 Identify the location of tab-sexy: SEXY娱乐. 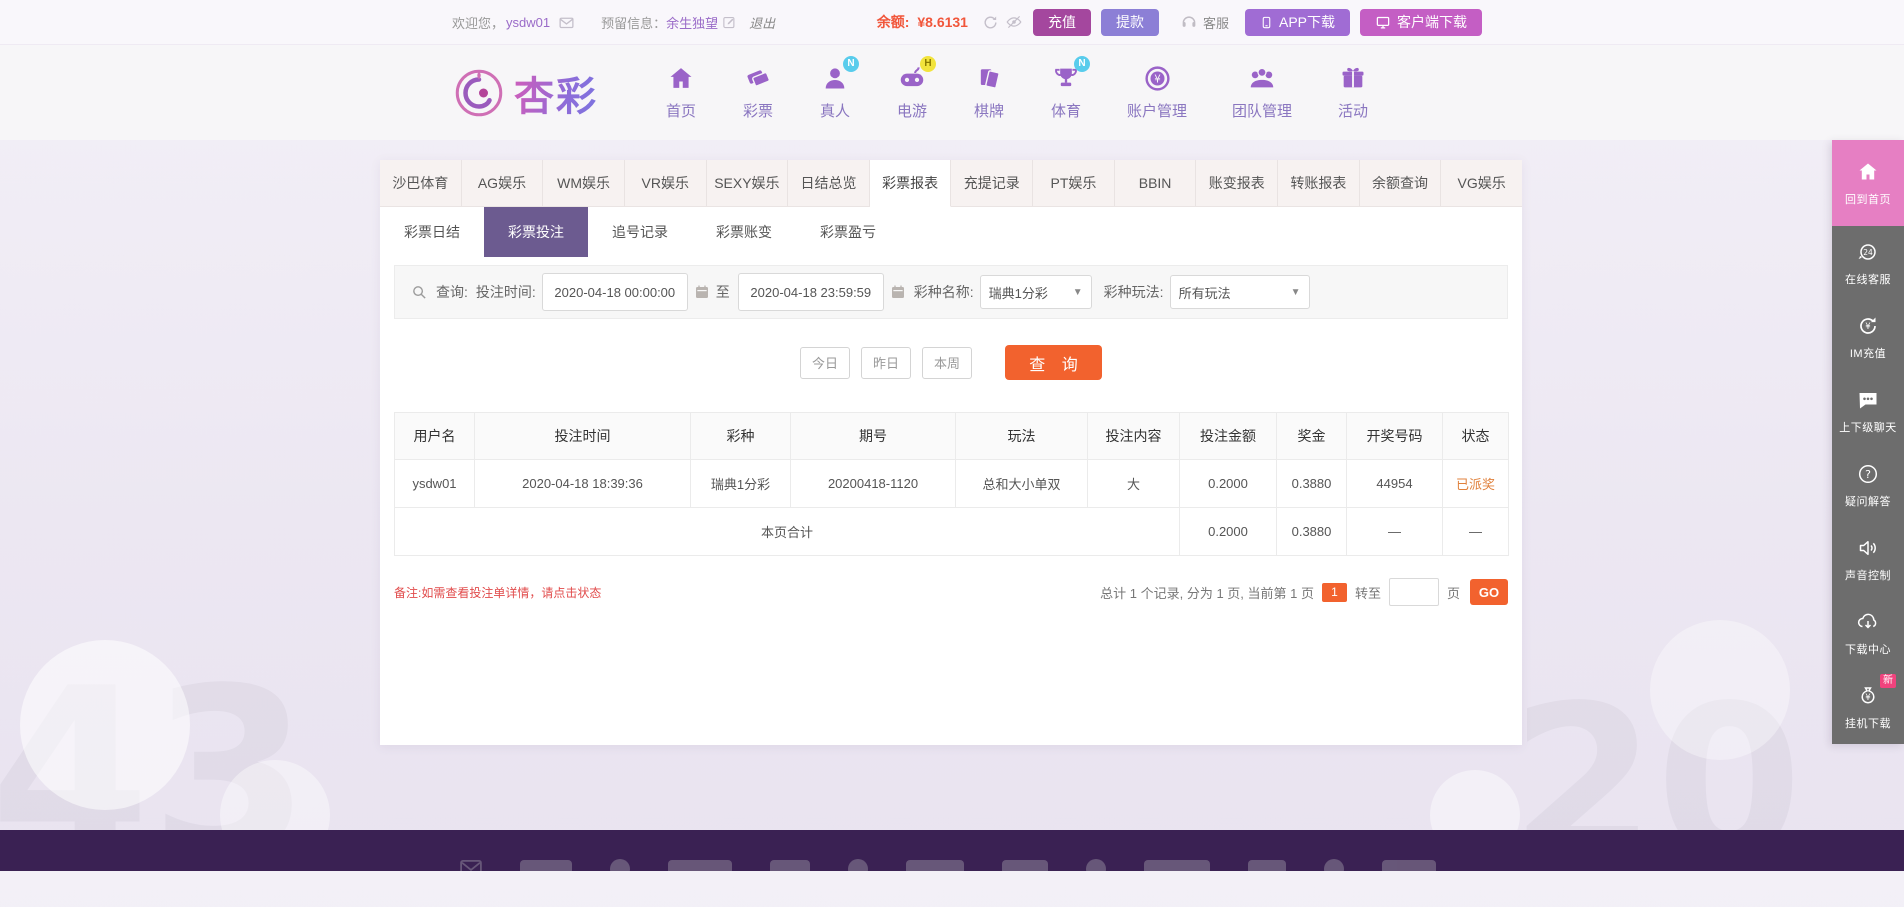
(748, 183).